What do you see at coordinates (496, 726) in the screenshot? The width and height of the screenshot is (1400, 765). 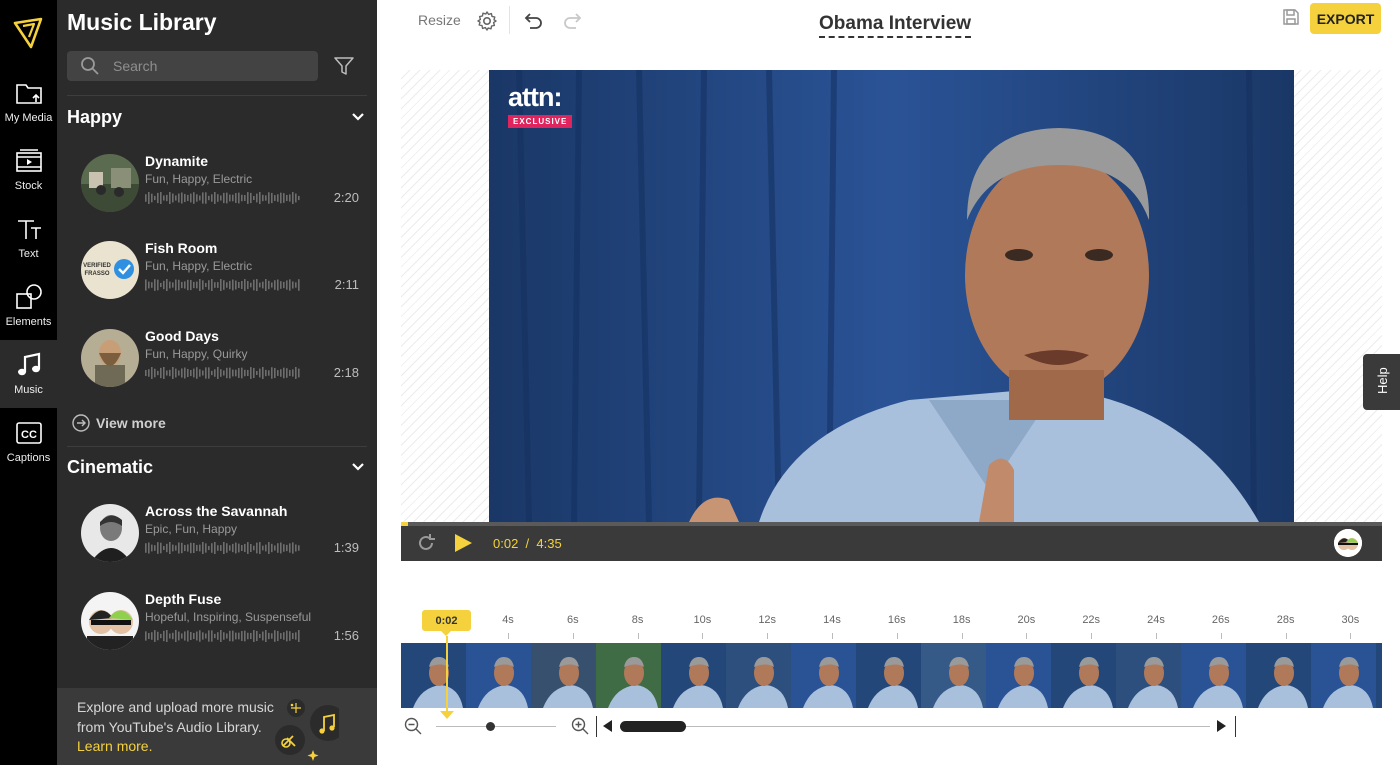 I see `zoom-slider-track` at bounding box center [496, 726].